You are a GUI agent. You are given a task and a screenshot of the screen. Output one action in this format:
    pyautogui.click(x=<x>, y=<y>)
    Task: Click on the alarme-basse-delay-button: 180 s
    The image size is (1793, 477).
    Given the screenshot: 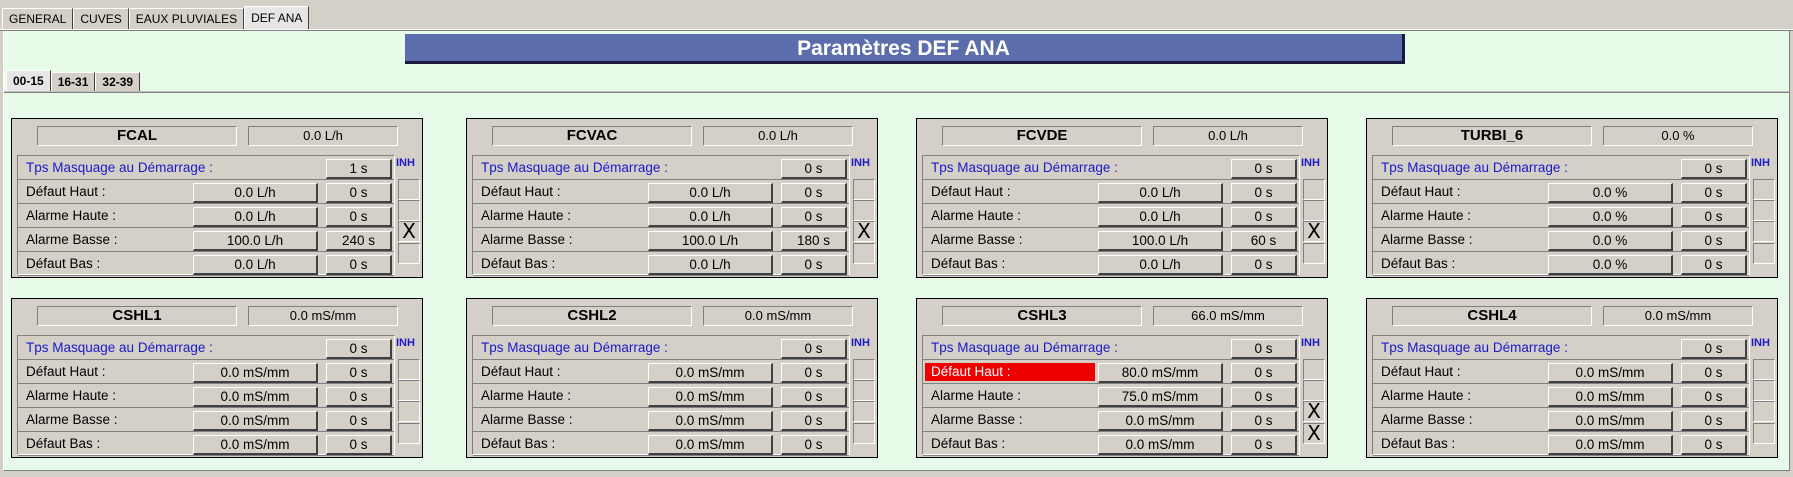 What is the action you would take?
    pyautogui.click(x=814, y=241)
    